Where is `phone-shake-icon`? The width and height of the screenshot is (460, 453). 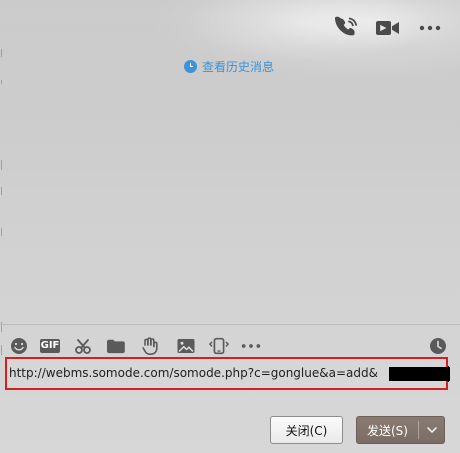
phone-shake-icon is located at coordinates (219, 346).